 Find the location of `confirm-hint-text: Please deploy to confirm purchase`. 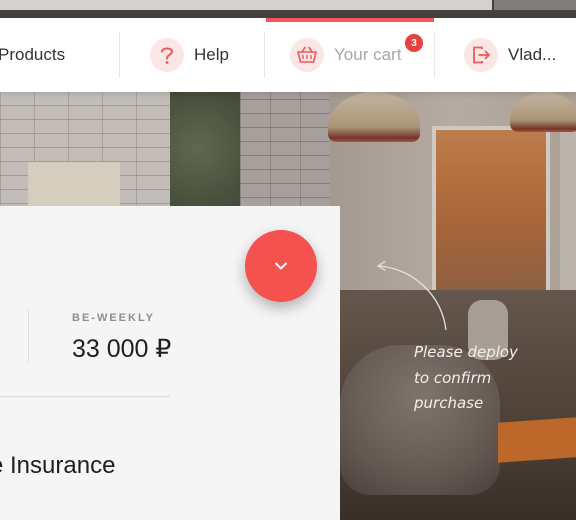

confirm-hint-text: Please deploy to confirm purchase is located at coordinates (484, 378).